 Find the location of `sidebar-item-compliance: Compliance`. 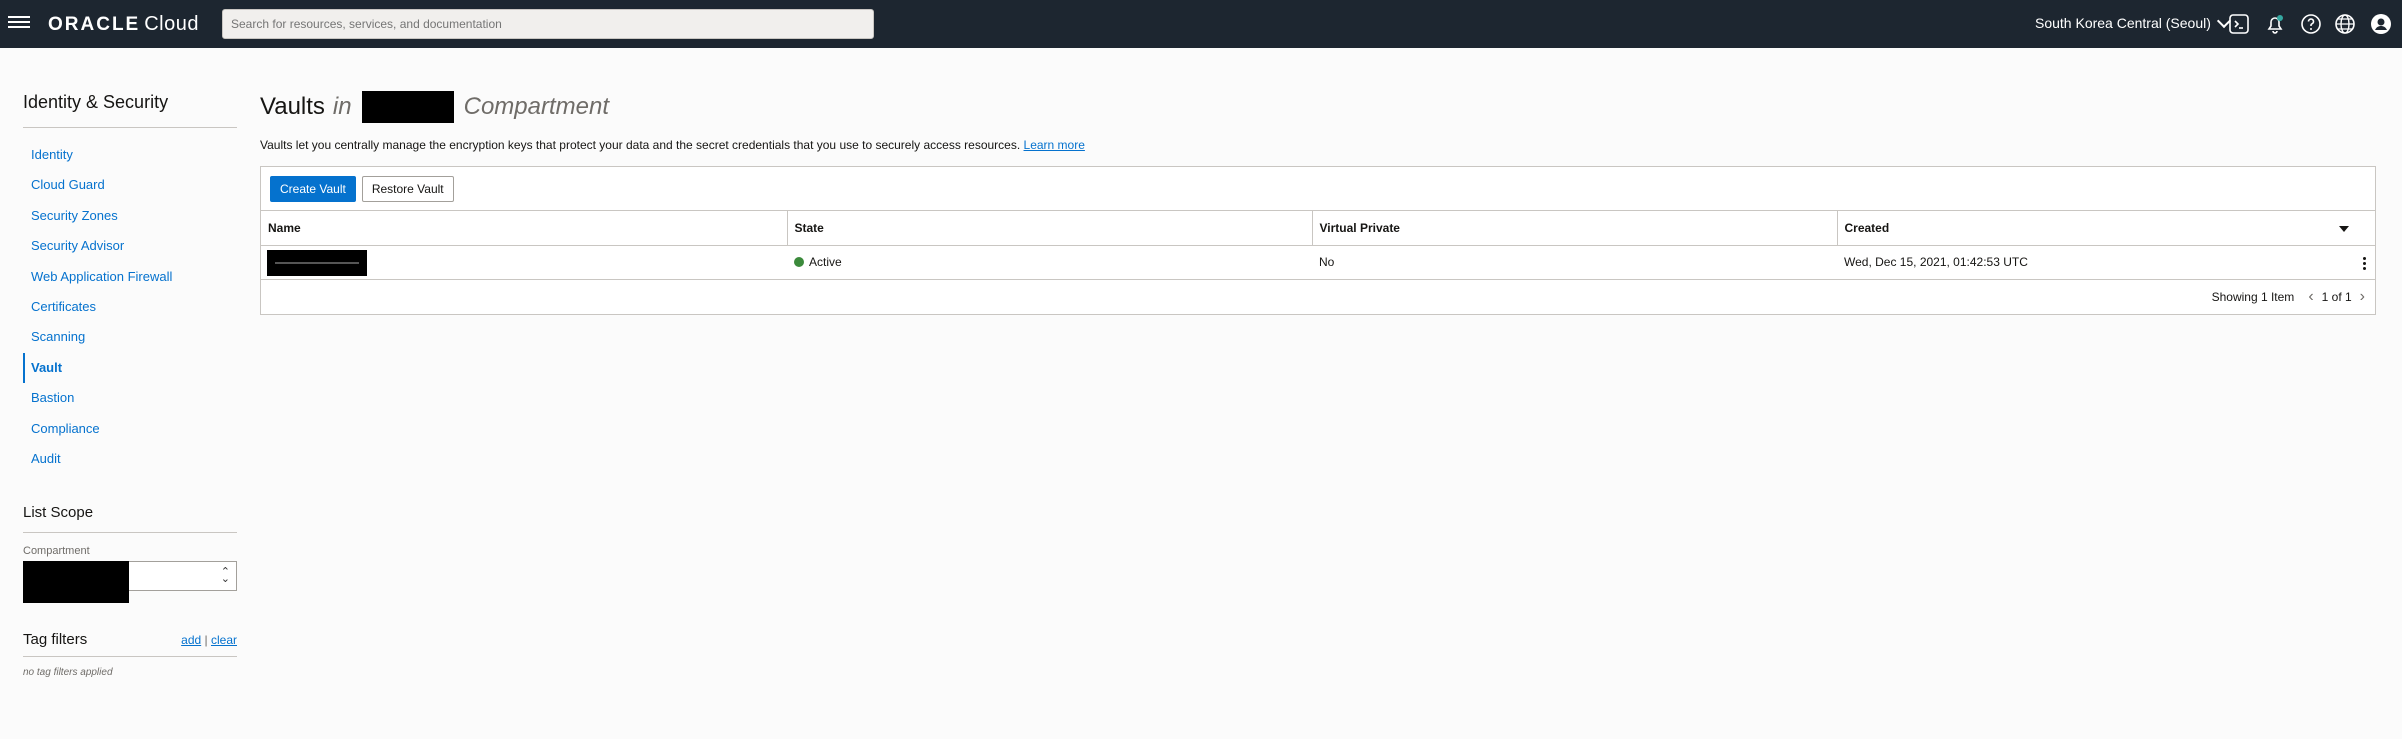

sidebar-item-compliance: Compliance is located at coordinates (130, 429).